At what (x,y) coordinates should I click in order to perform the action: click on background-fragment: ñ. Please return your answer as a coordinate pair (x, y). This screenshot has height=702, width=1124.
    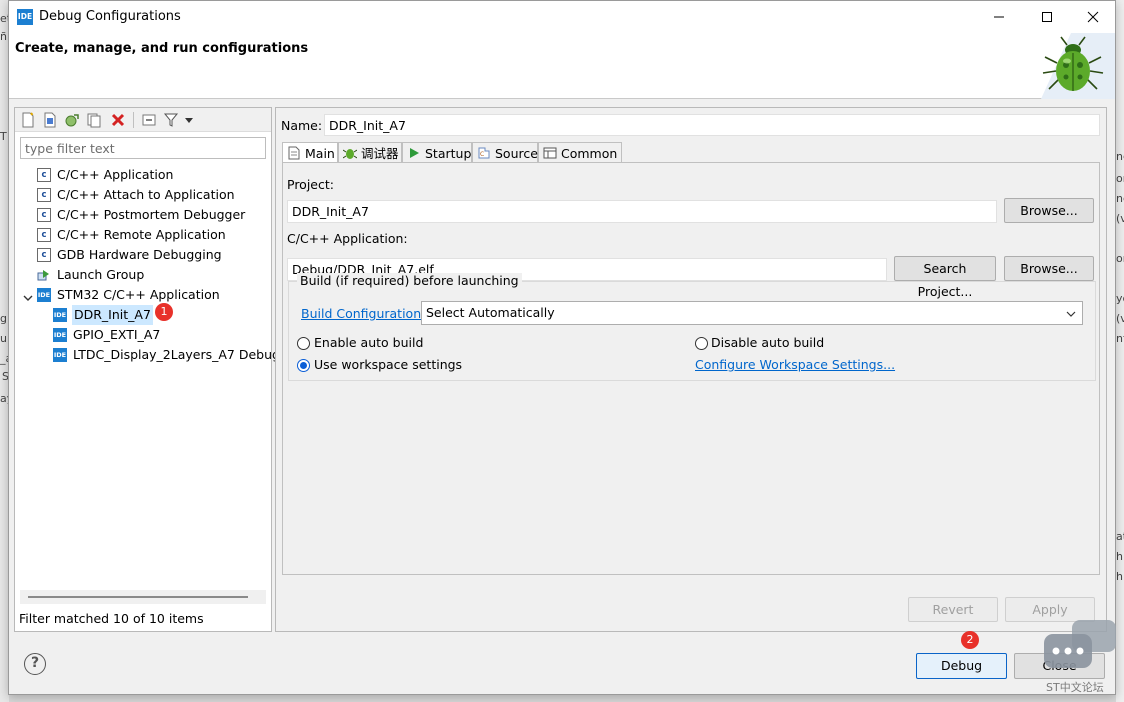
    Looking at the image, I should click on (3, 36).